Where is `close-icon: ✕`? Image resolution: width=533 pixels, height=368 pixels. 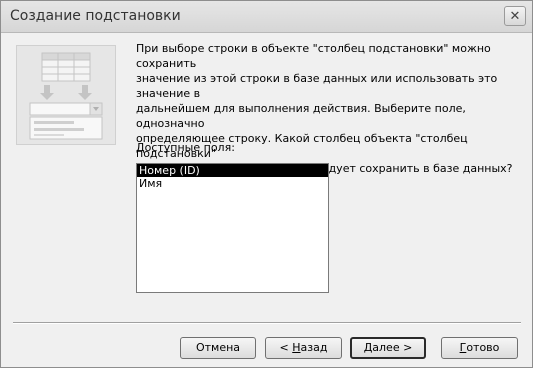 close-icon: ✕ is located at coordinates (515, 16).